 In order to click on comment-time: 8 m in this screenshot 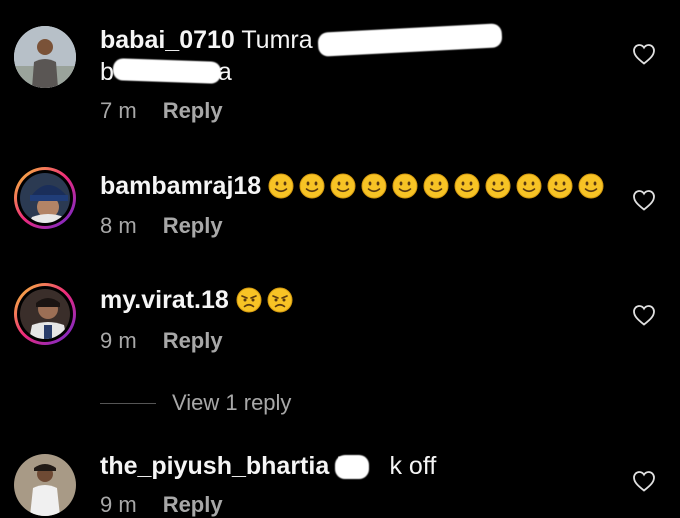, I will do `click(118, 225)`.